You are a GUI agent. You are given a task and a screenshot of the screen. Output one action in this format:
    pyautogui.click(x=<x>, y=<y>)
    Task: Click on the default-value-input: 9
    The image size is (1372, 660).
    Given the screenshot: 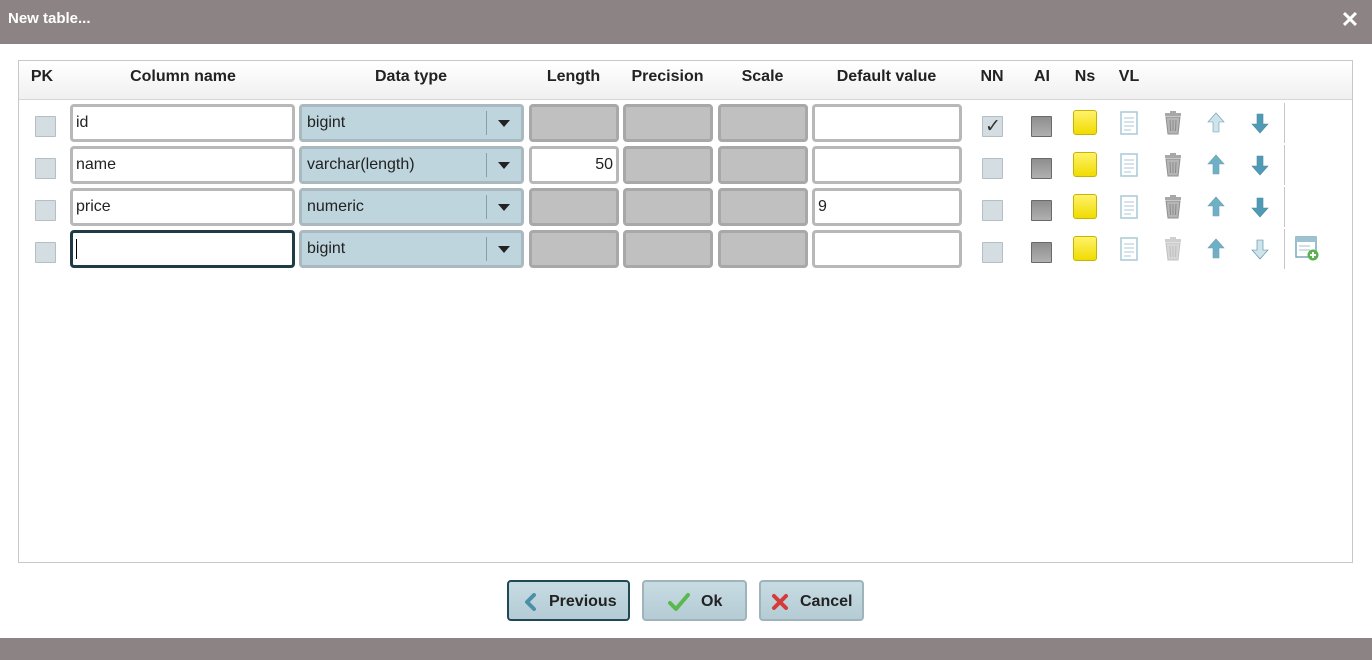 What is the action you would take?
    pyautogui.click(x=887, y=207)
    